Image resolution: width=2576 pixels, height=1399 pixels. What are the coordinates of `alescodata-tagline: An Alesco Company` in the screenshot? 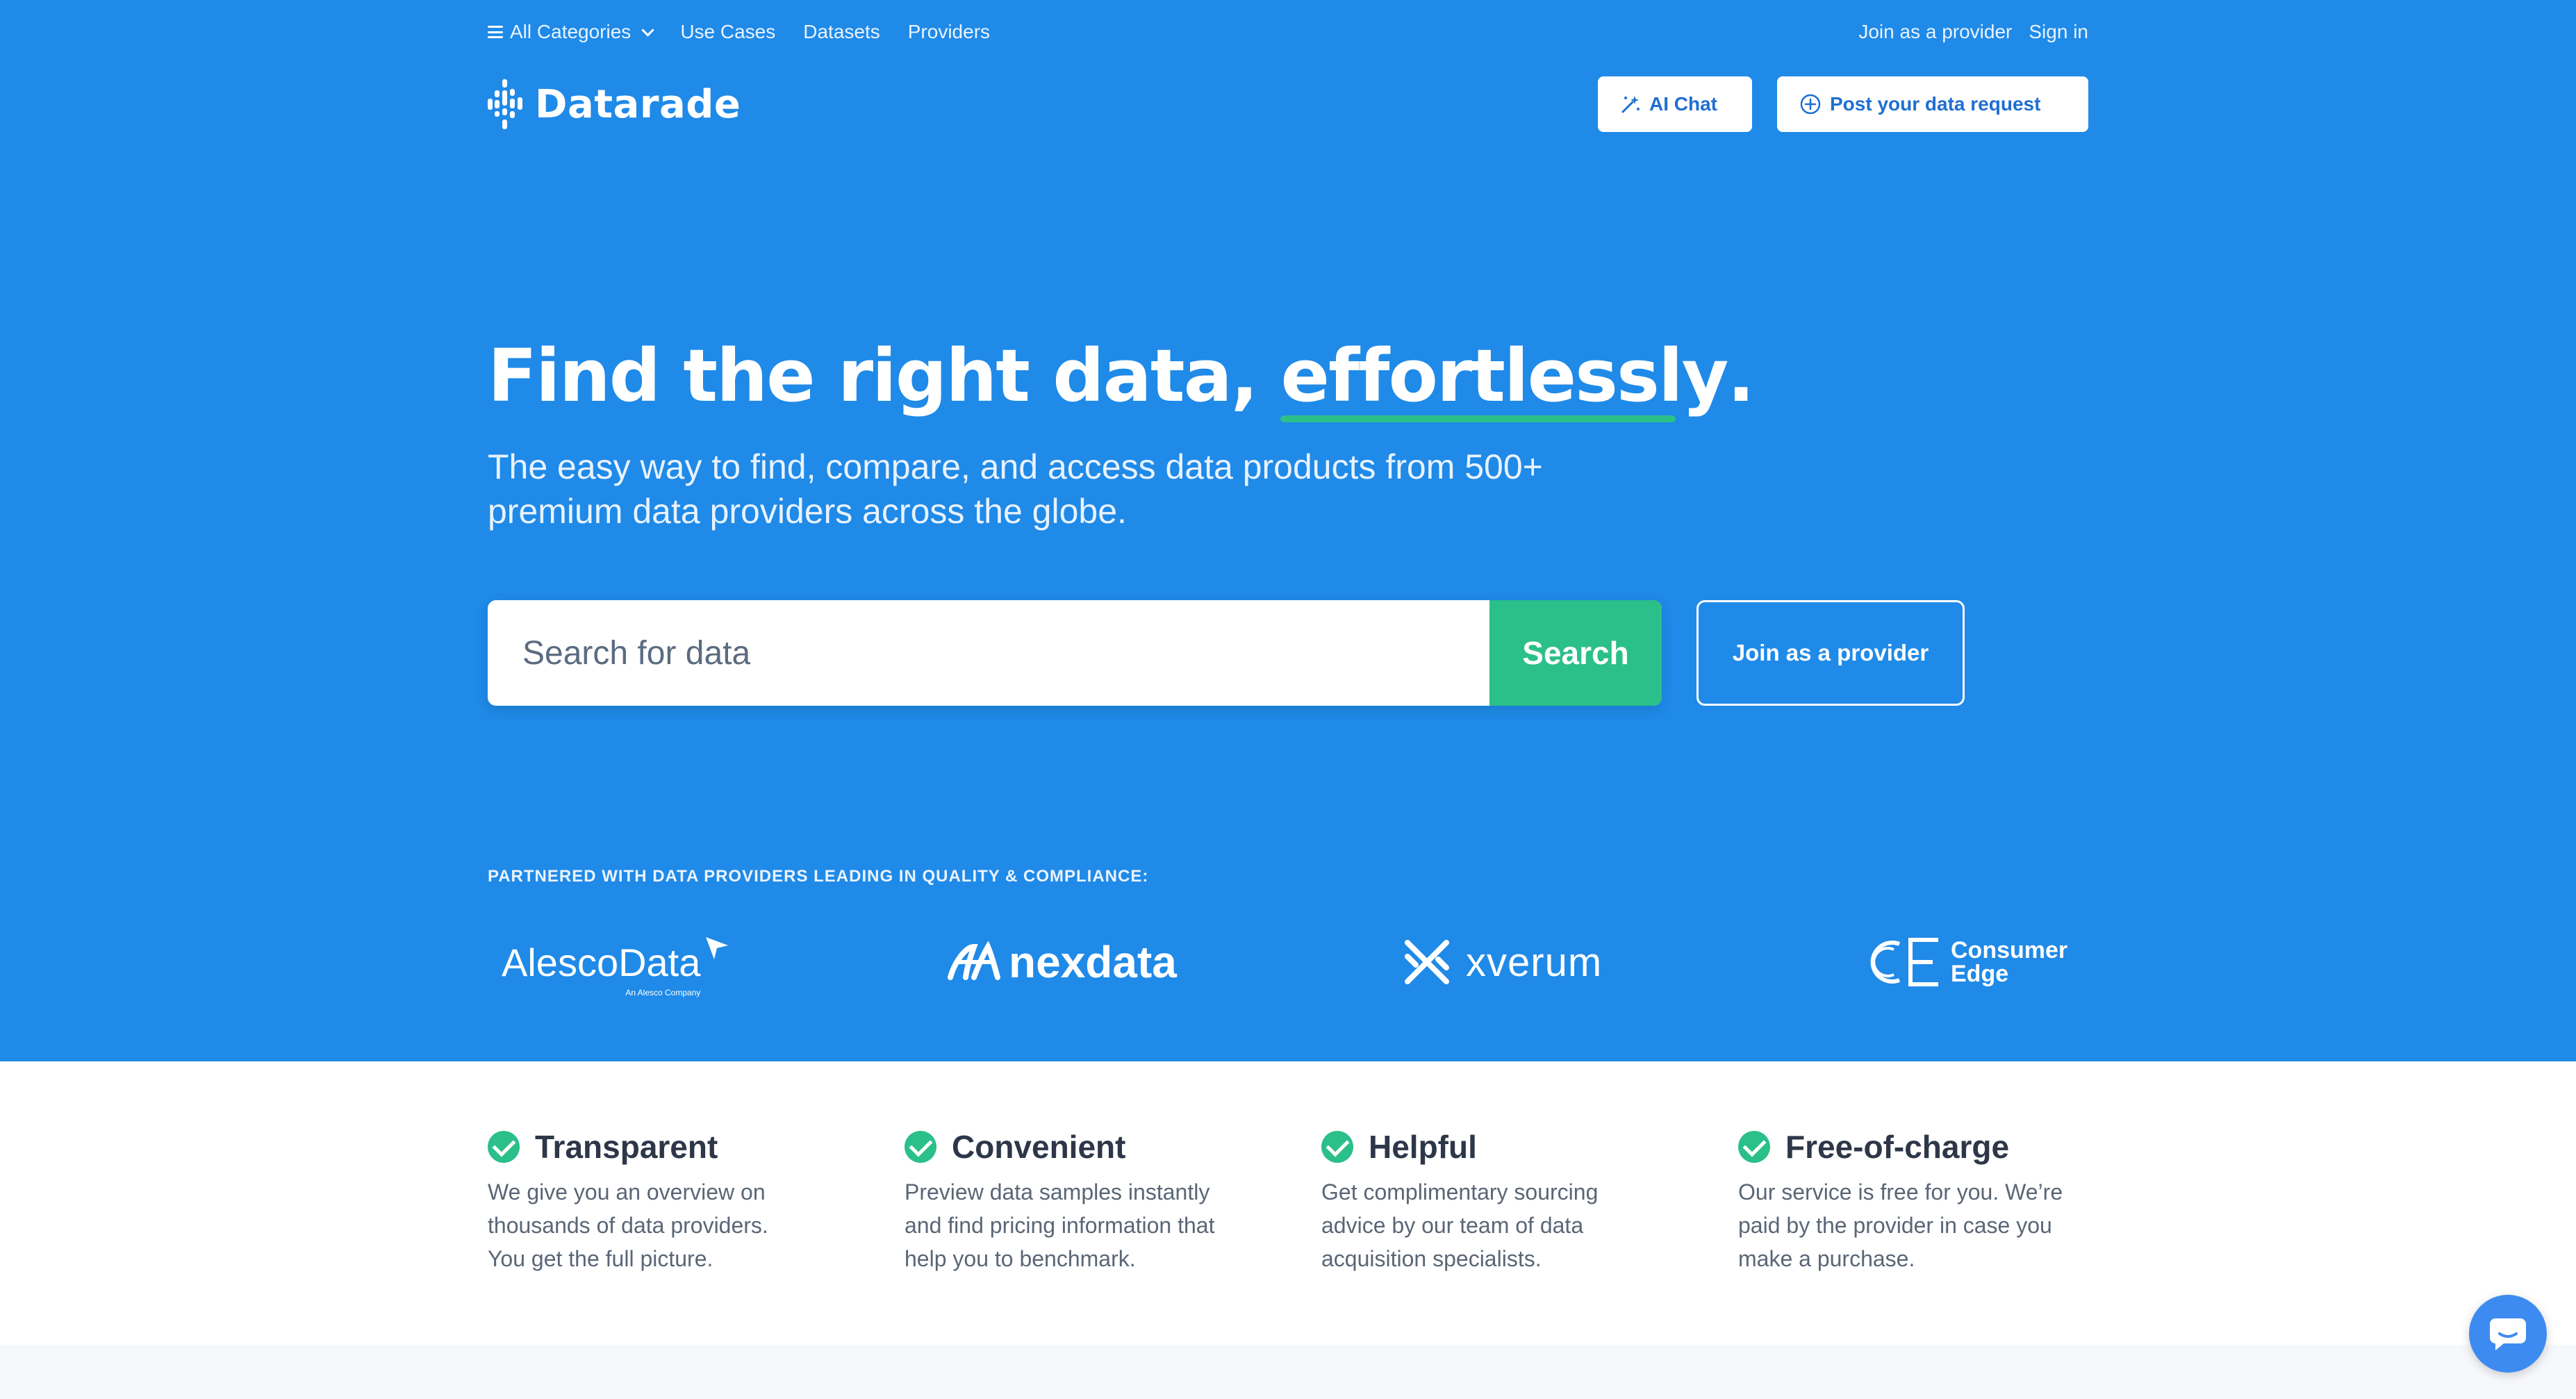 It's located at (663, 992).